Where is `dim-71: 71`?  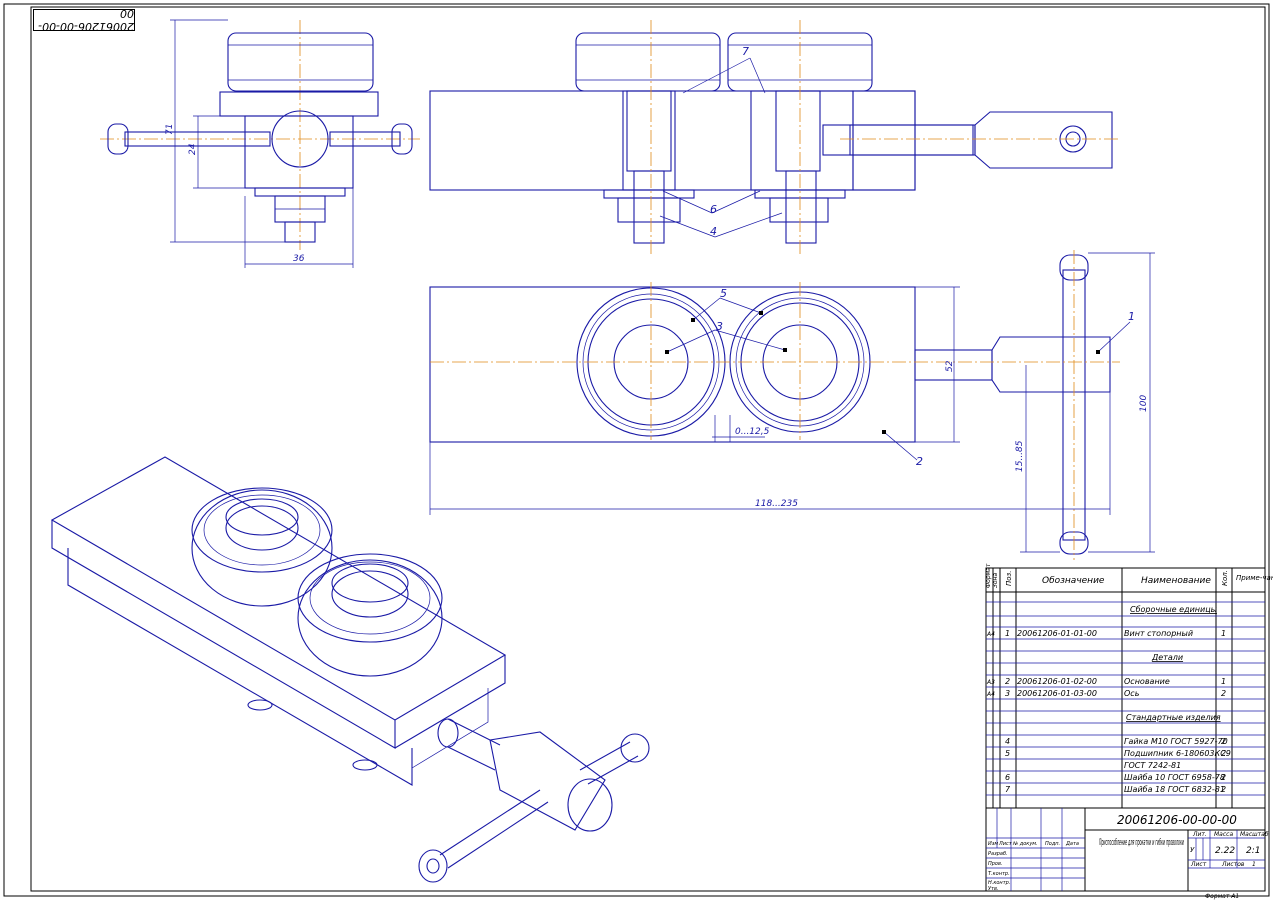 dim-71: 71 is located at coordinates (170, 129).